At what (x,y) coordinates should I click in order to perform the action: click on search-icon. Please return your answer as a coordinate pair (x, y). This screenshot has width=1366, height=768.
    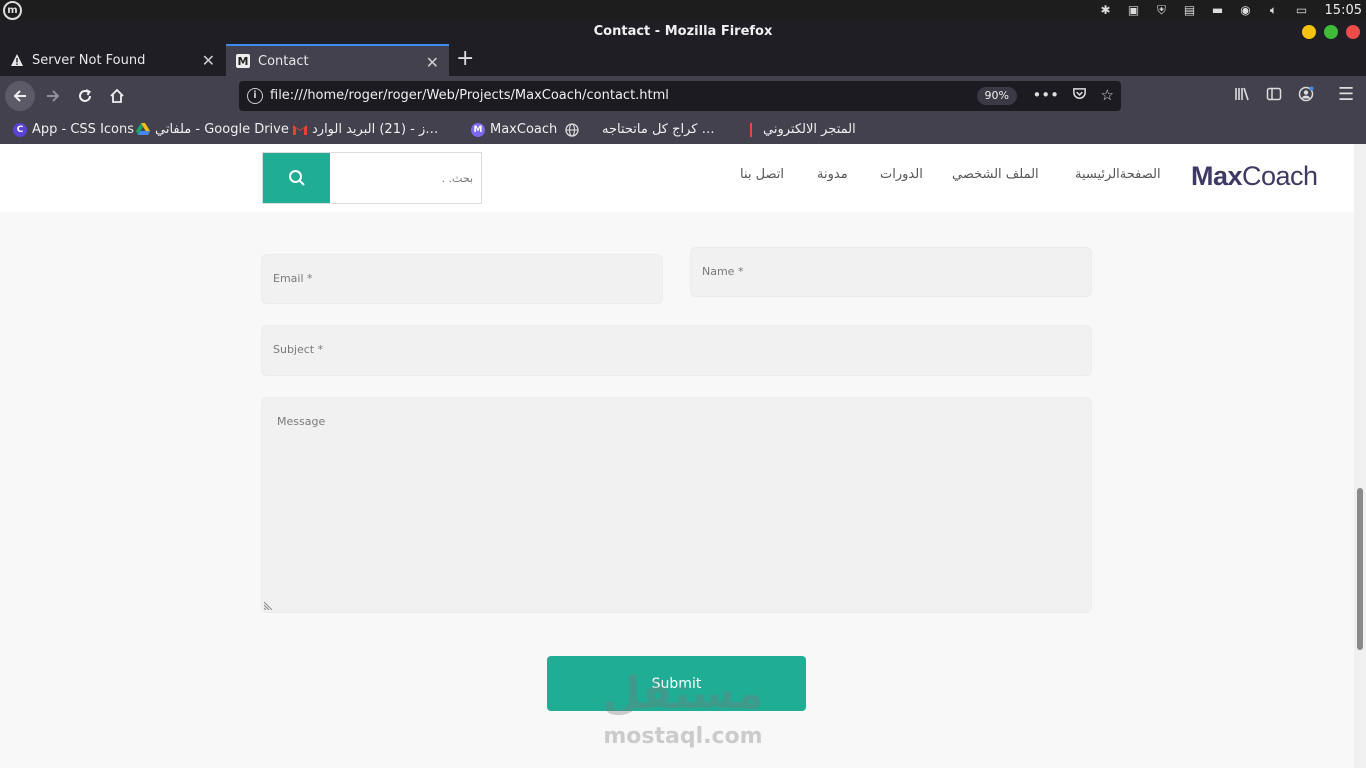
    Looking at the image, I should click on (296, 178).